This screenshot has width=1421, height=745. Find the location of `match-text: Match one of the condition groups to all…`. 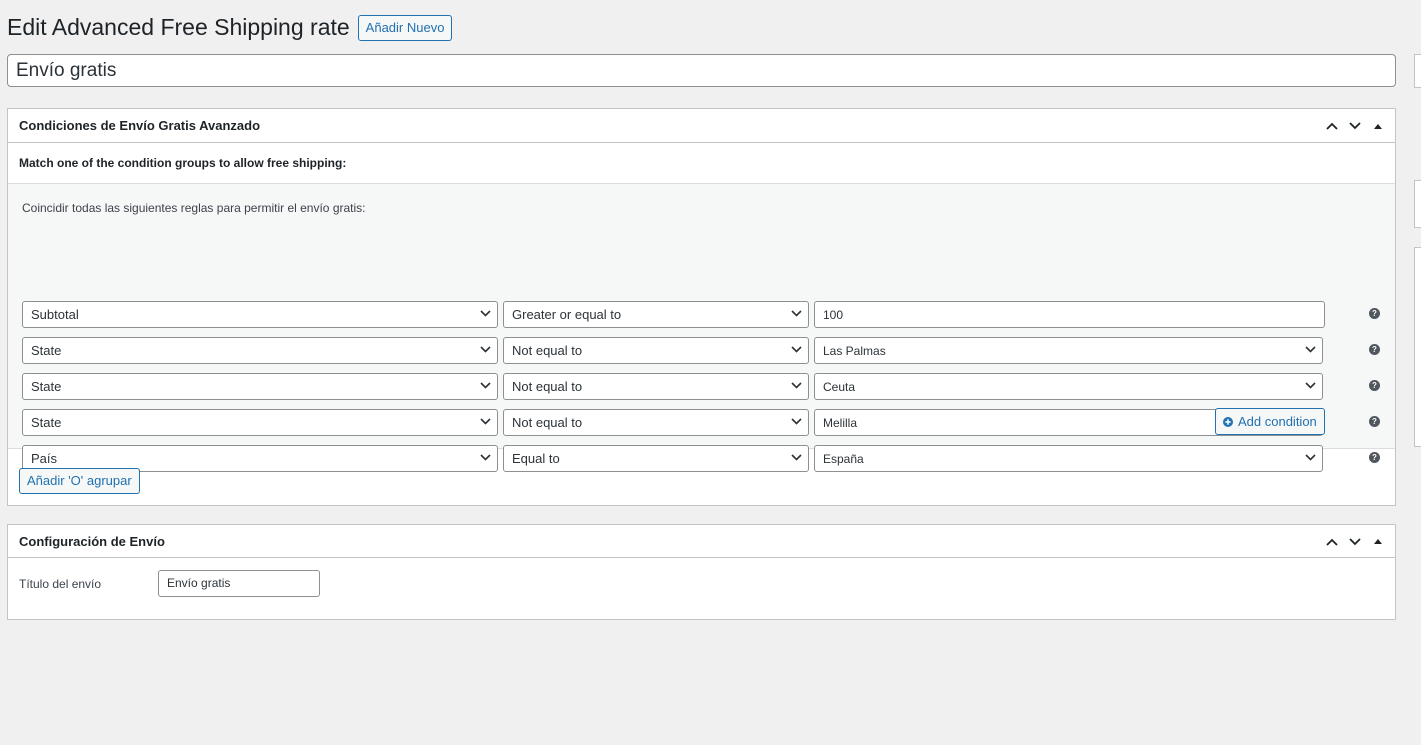

match-text: Match one of the condition groups to all… is located at coordinates (701, 163).